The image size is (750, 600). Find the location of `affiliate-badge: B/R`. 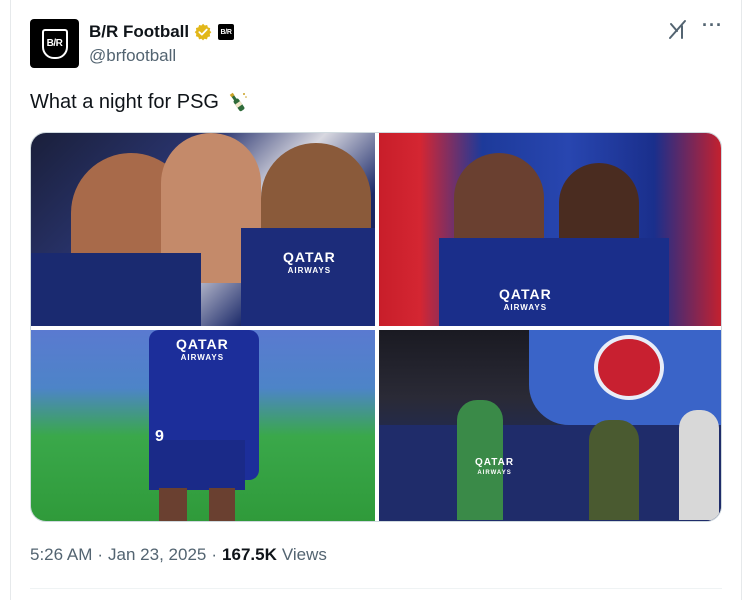

affiliate-badge: B/R is located at coordinates (226, 32).